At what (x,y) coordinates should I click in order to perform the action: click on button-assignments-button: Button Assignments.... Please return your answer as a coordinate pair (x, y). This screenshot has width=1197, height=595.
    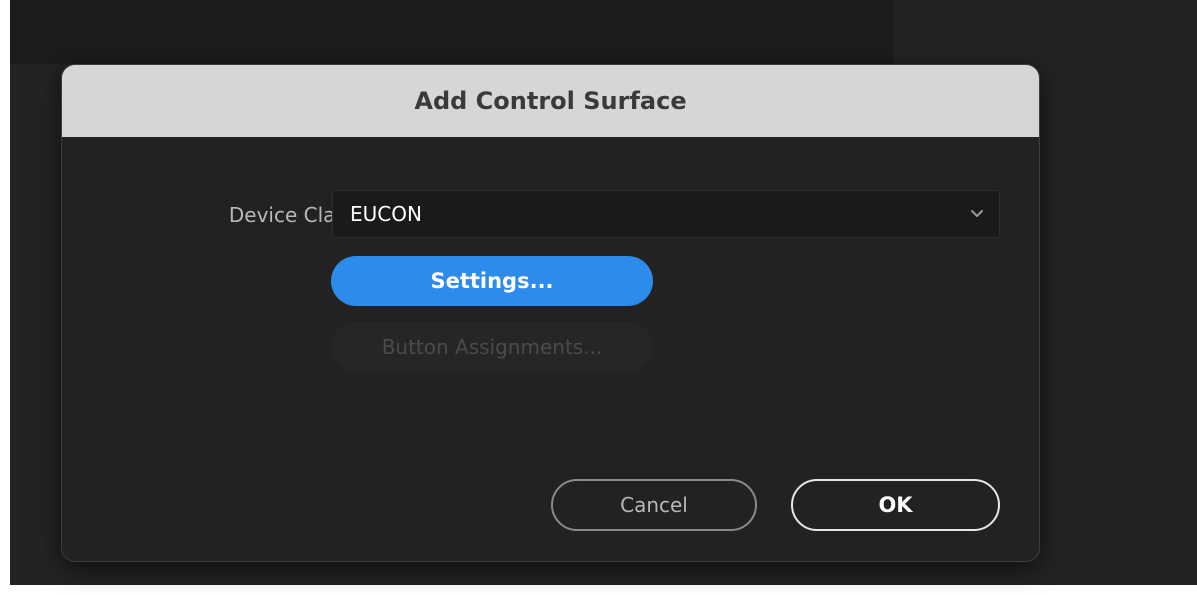
    Looking at the image, I should click on (492, 347).